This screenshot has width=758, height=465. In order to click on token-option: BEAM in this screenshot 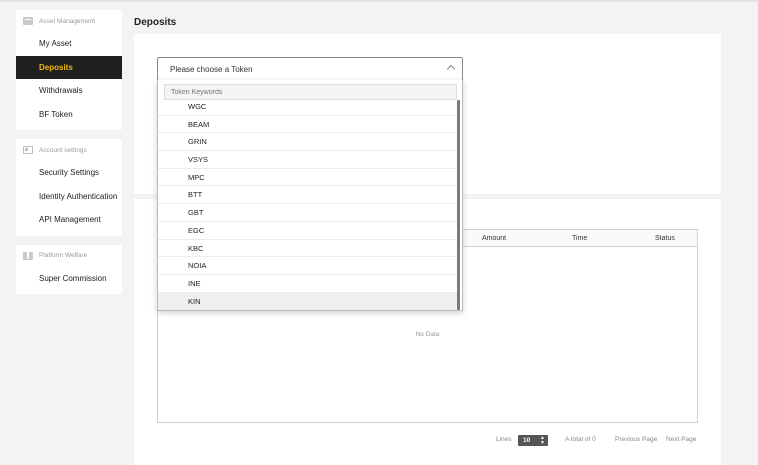, I will do `click(308, 125)`.